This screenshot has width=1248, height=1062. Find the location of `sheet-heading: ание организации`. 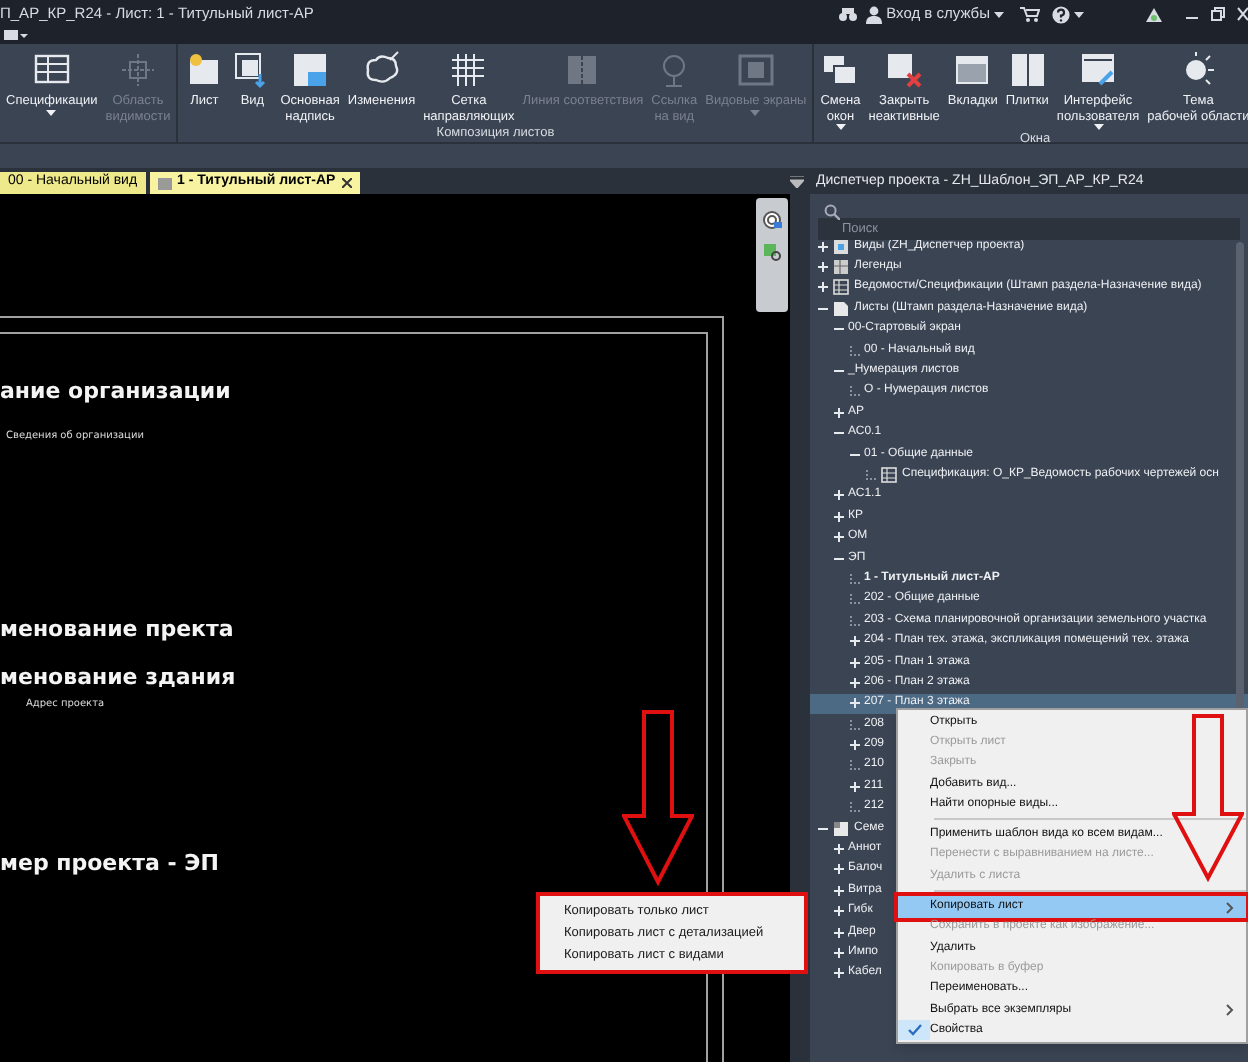

sheet-heading: ание организации is located at coordinates (115, 392).